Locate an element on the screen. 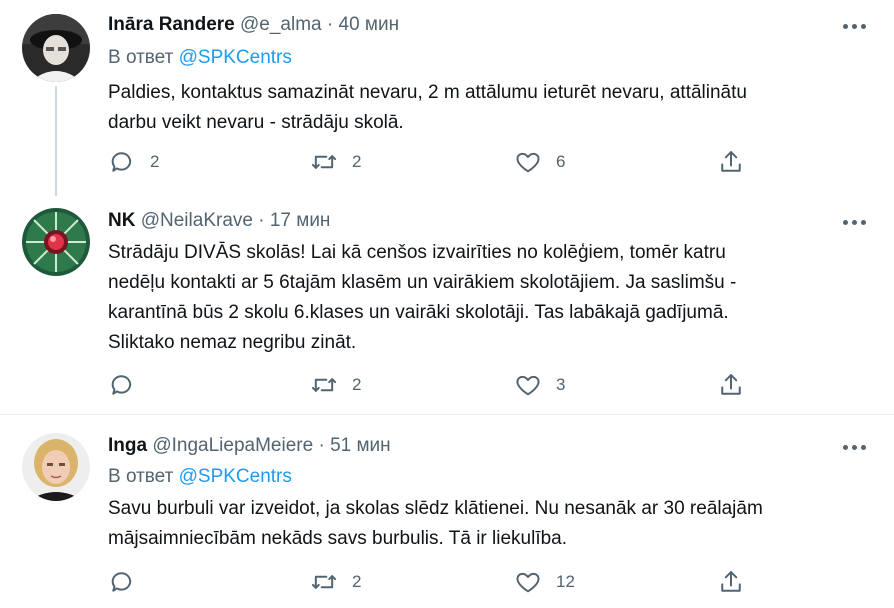 The width and height of the screenshot is (894, 608). like-button: 6 is located at coordinates (539, 162).